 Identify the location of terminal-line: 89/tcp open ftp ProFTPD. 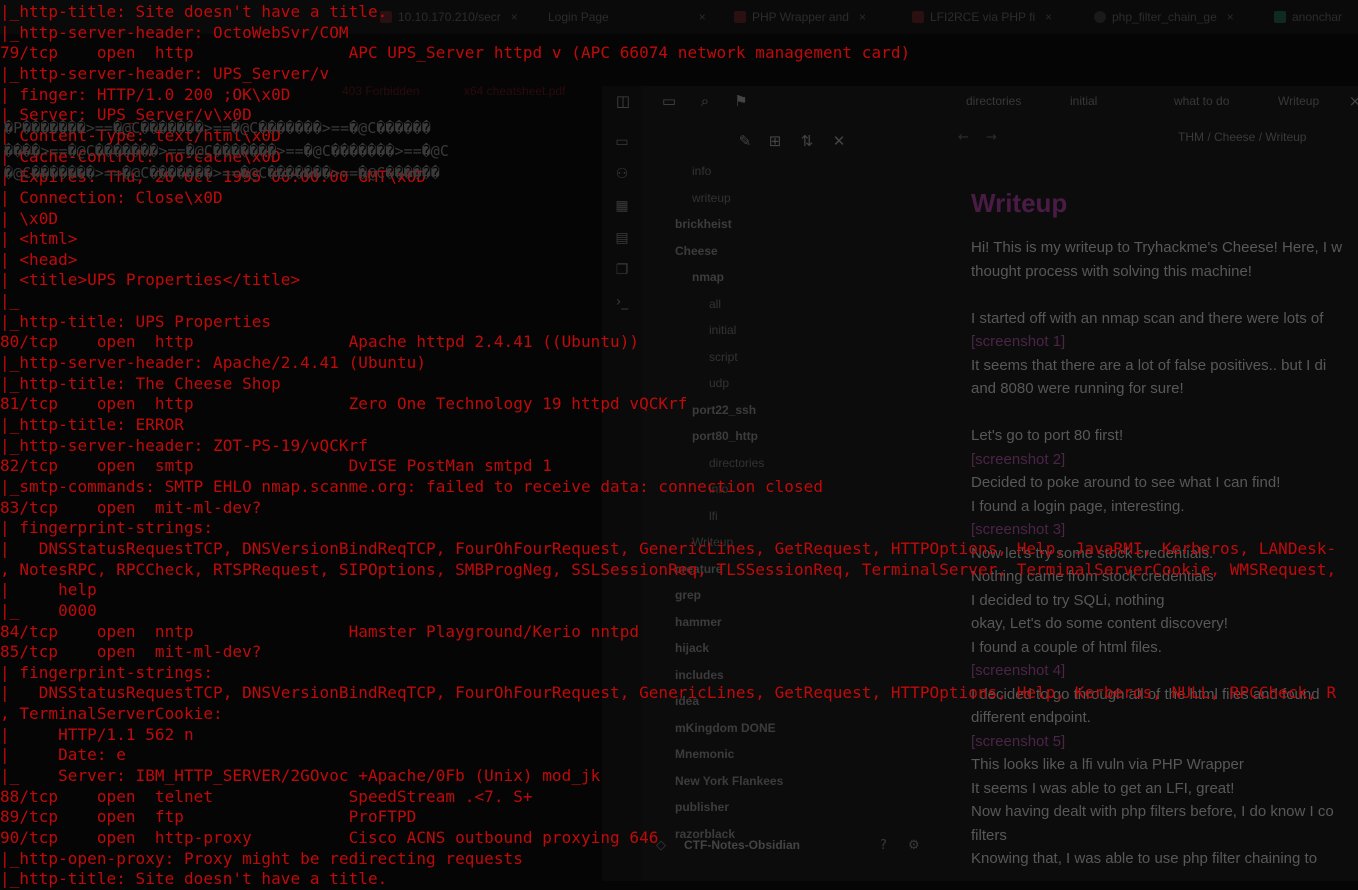
(208, 817).